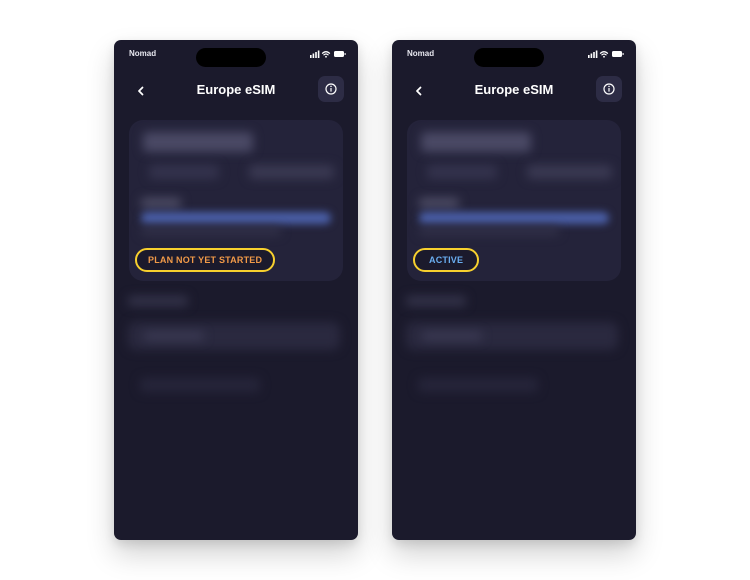  I want to click on plan-card: PLAN NOT YET STARTED, so click(236, 200).